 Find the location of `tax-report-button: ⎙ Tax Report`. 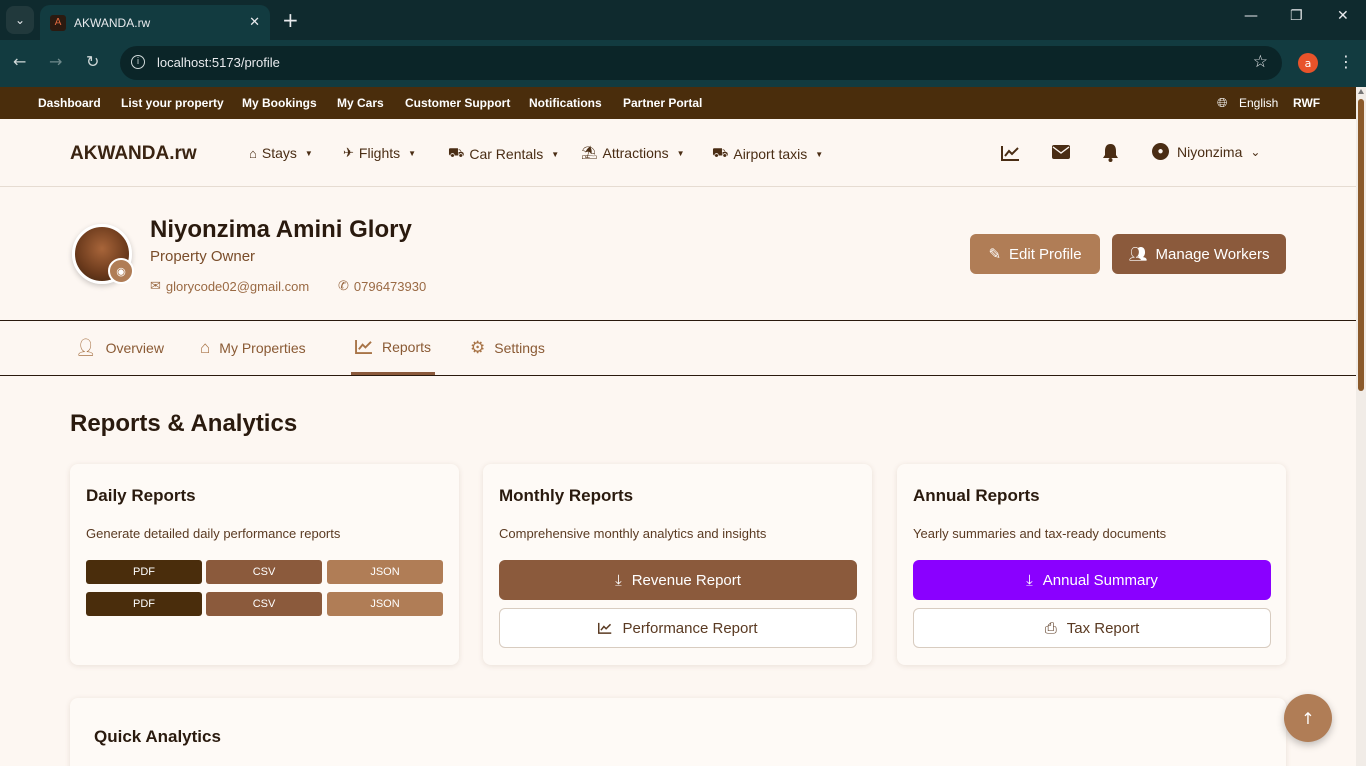

tax-report-button: ⎙ Tax Report is located at coordinates (1092, 628).